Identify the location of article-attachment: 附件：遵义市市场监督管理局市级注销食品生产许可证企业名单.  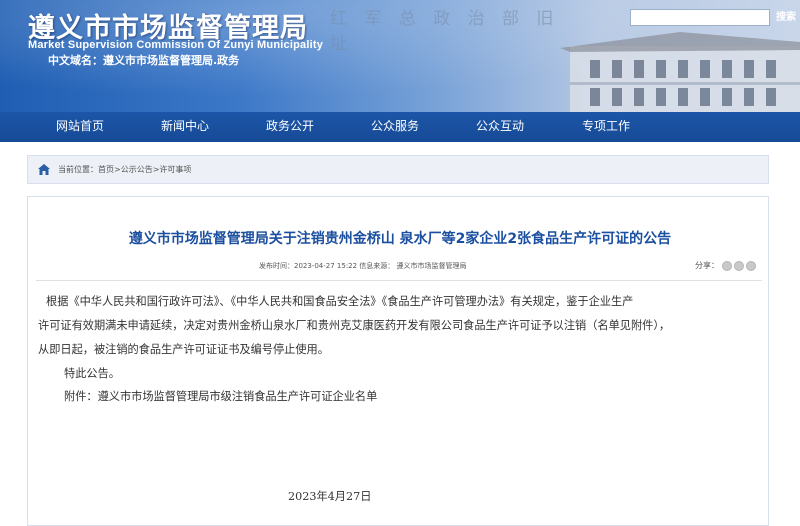
(429, 396).